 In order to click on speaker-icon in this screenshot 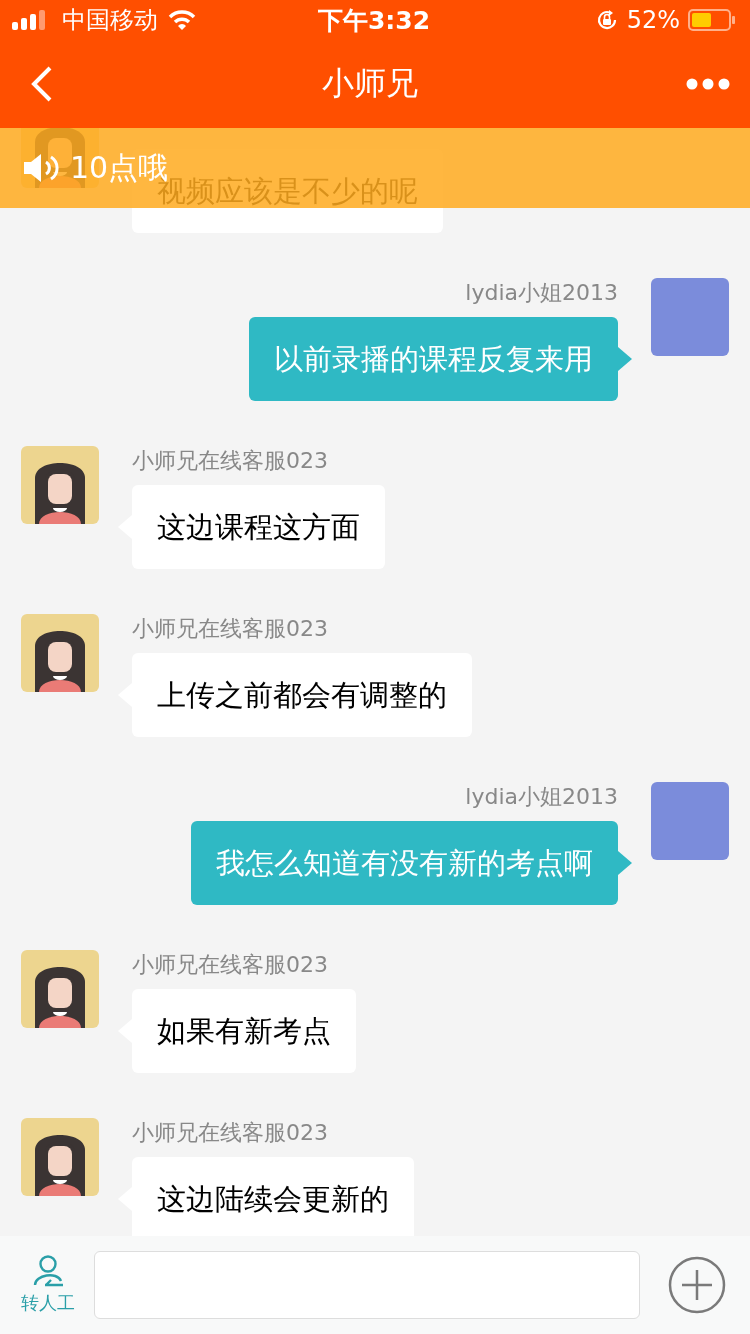, I will do `click(41, 168)`.